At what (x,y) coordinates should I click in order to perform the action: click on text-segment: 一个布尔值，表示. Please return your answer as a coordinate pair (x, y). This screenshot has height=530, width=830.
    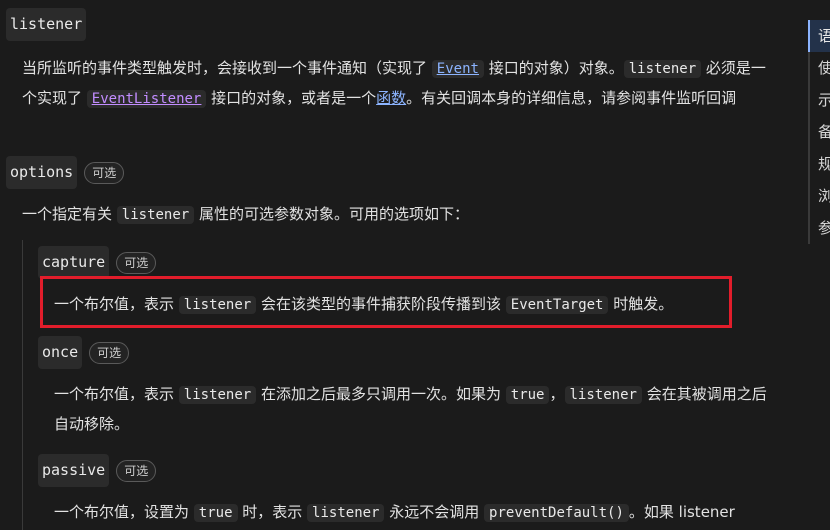
    Looking at the image, I should click on (116, 394).